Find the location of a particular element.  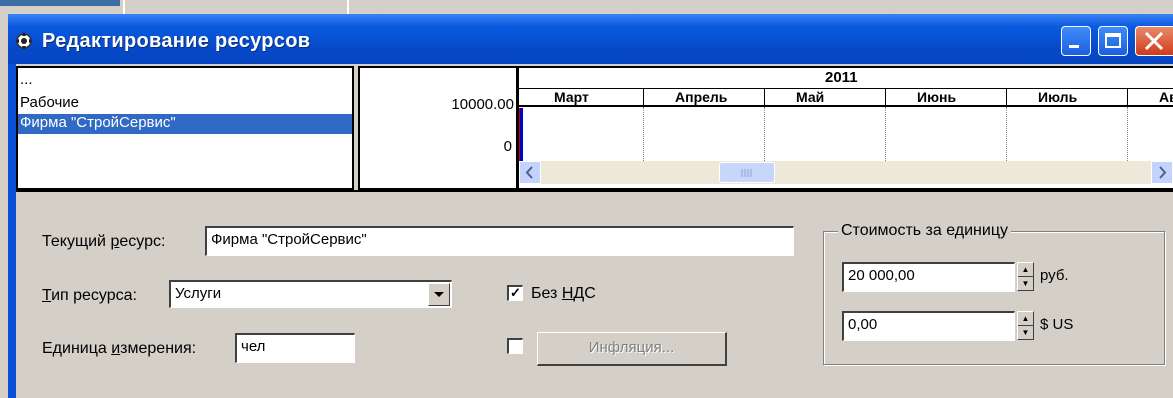

usd-spinner: ▲ ▼ is located at coordinates (1025, 325).